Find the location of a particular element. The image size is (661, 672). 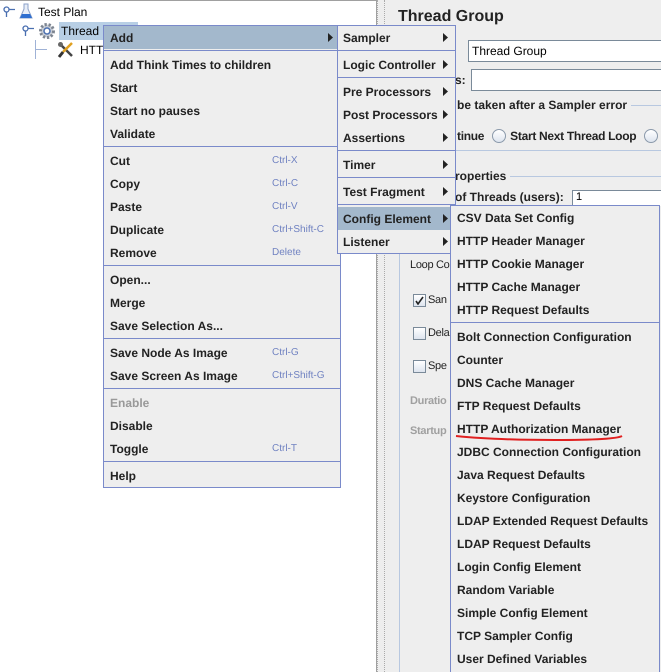

menu-item: HTTP Authorization Manager is located at coordinates (555, 428).